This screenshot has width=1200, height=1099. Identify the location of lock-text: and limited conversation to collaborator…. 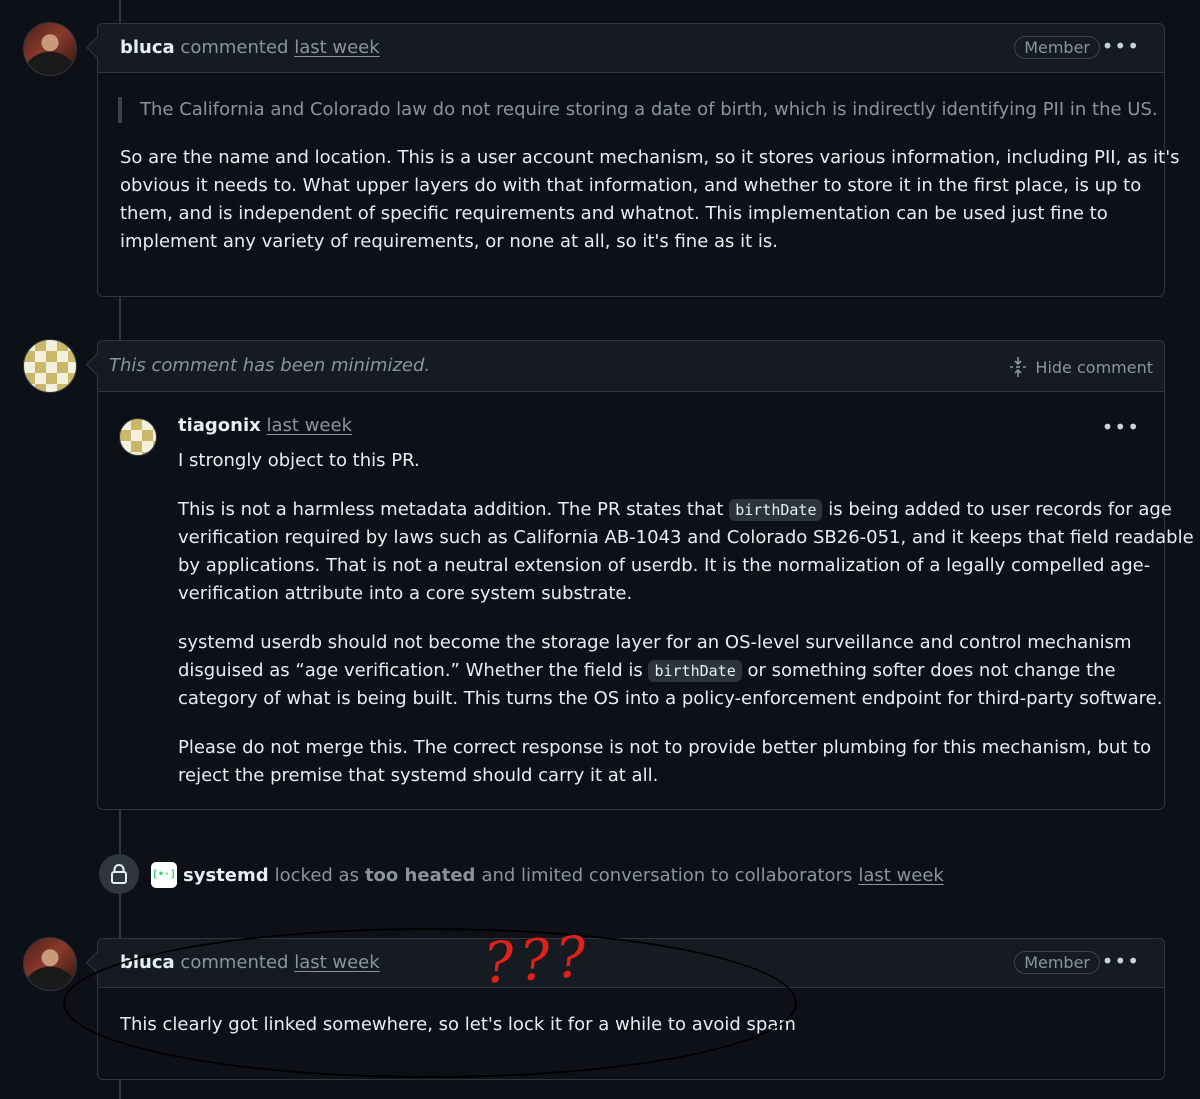
(667, 875).